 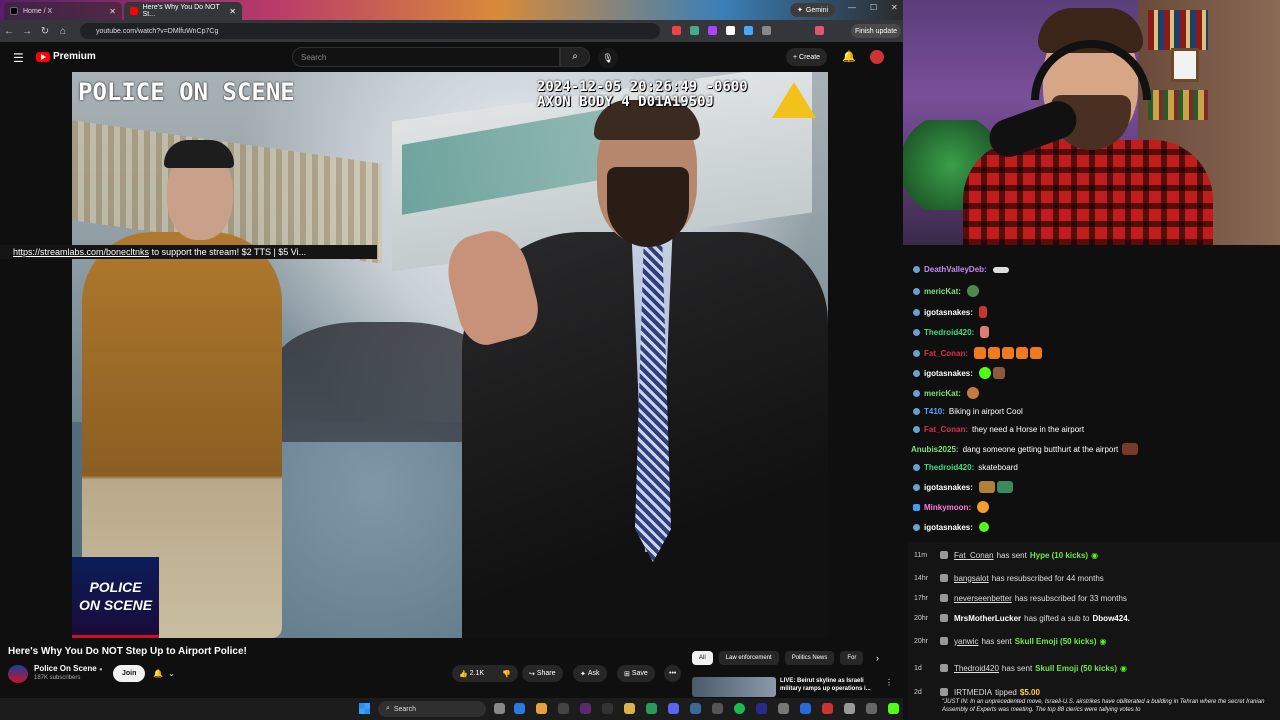 What do you see at coordinates (673, 708) in the screenshot?
I see `discord-icon` at bounding box center [673, 708].